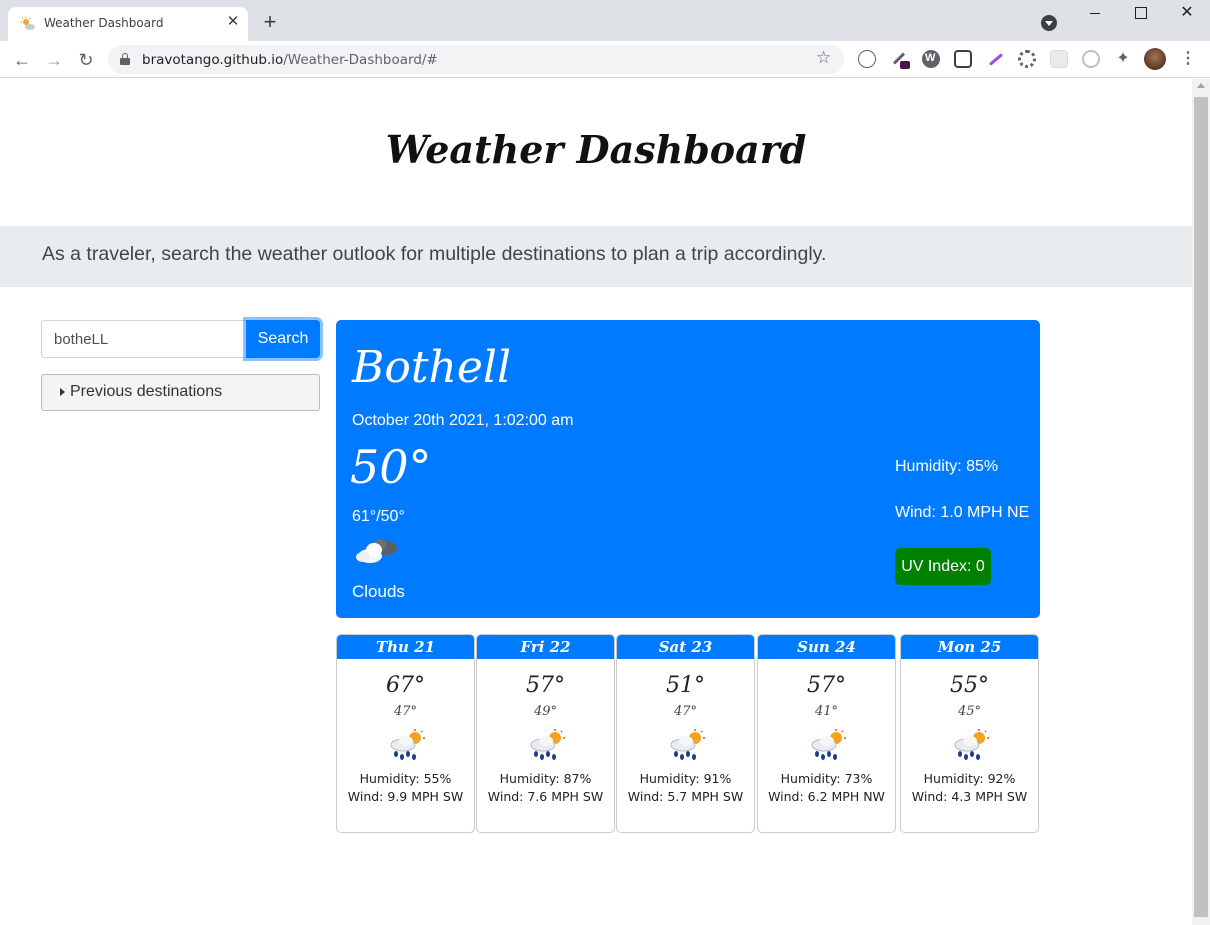  What do you see at coordinates (1187, 15) in the screenshot?
I see `close-window-icon: ✕` at bounding box center [1187, 15].